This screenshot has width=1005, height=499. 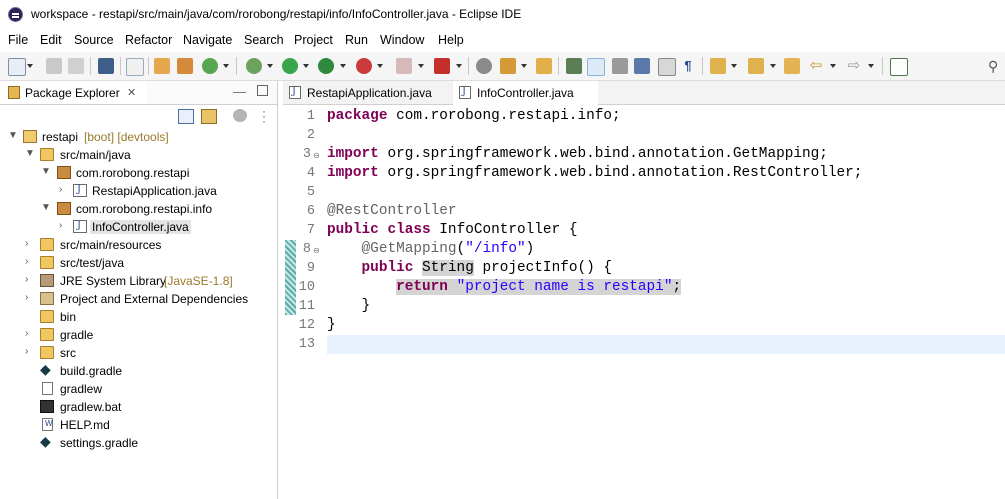 I want to click on tree-item-src-test-java: › src/test/java, so click(x=138, y=263).